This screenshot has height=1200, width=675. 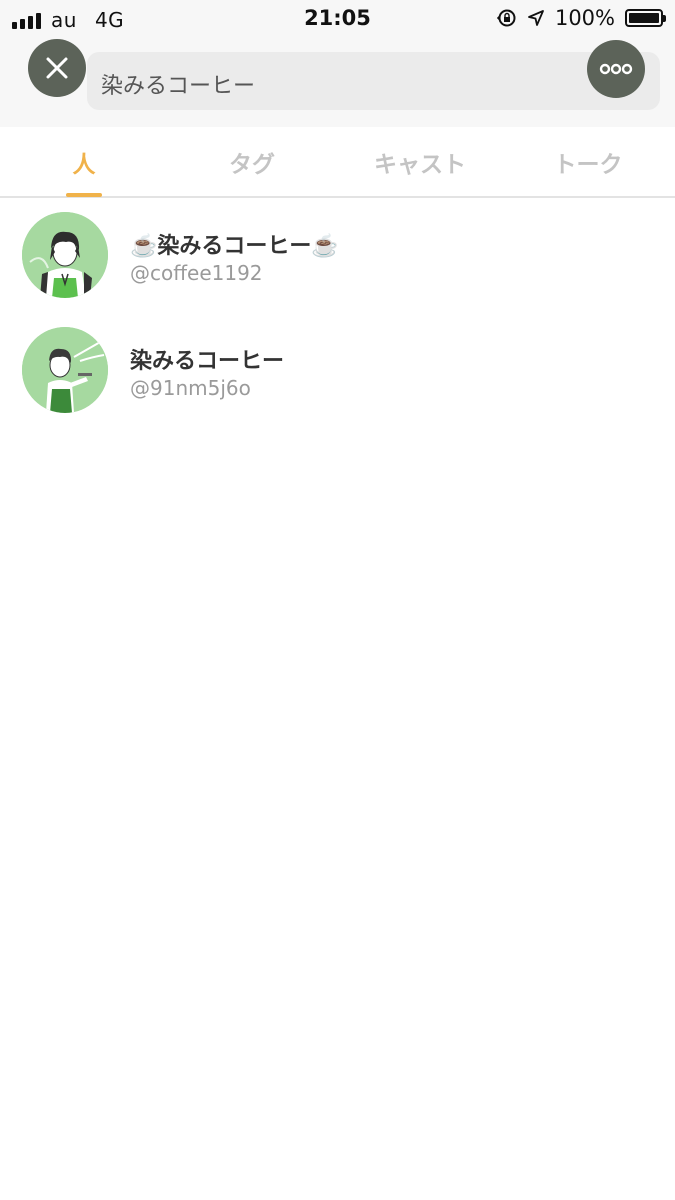 I want to click on search-input: 染みるコーヒー, so click(x=373, y=81).